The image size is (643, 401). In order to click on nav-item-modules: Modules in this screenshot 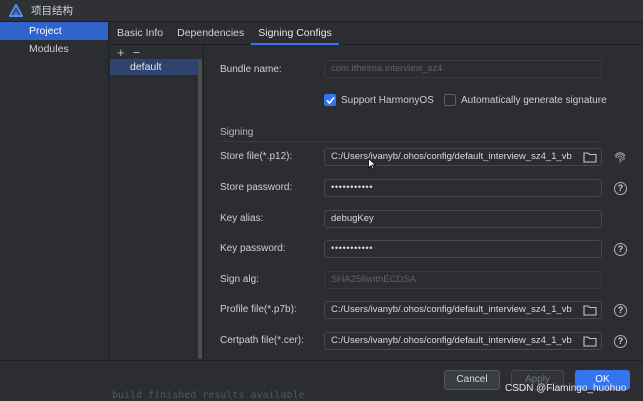, I will do `click(54, 49)`.